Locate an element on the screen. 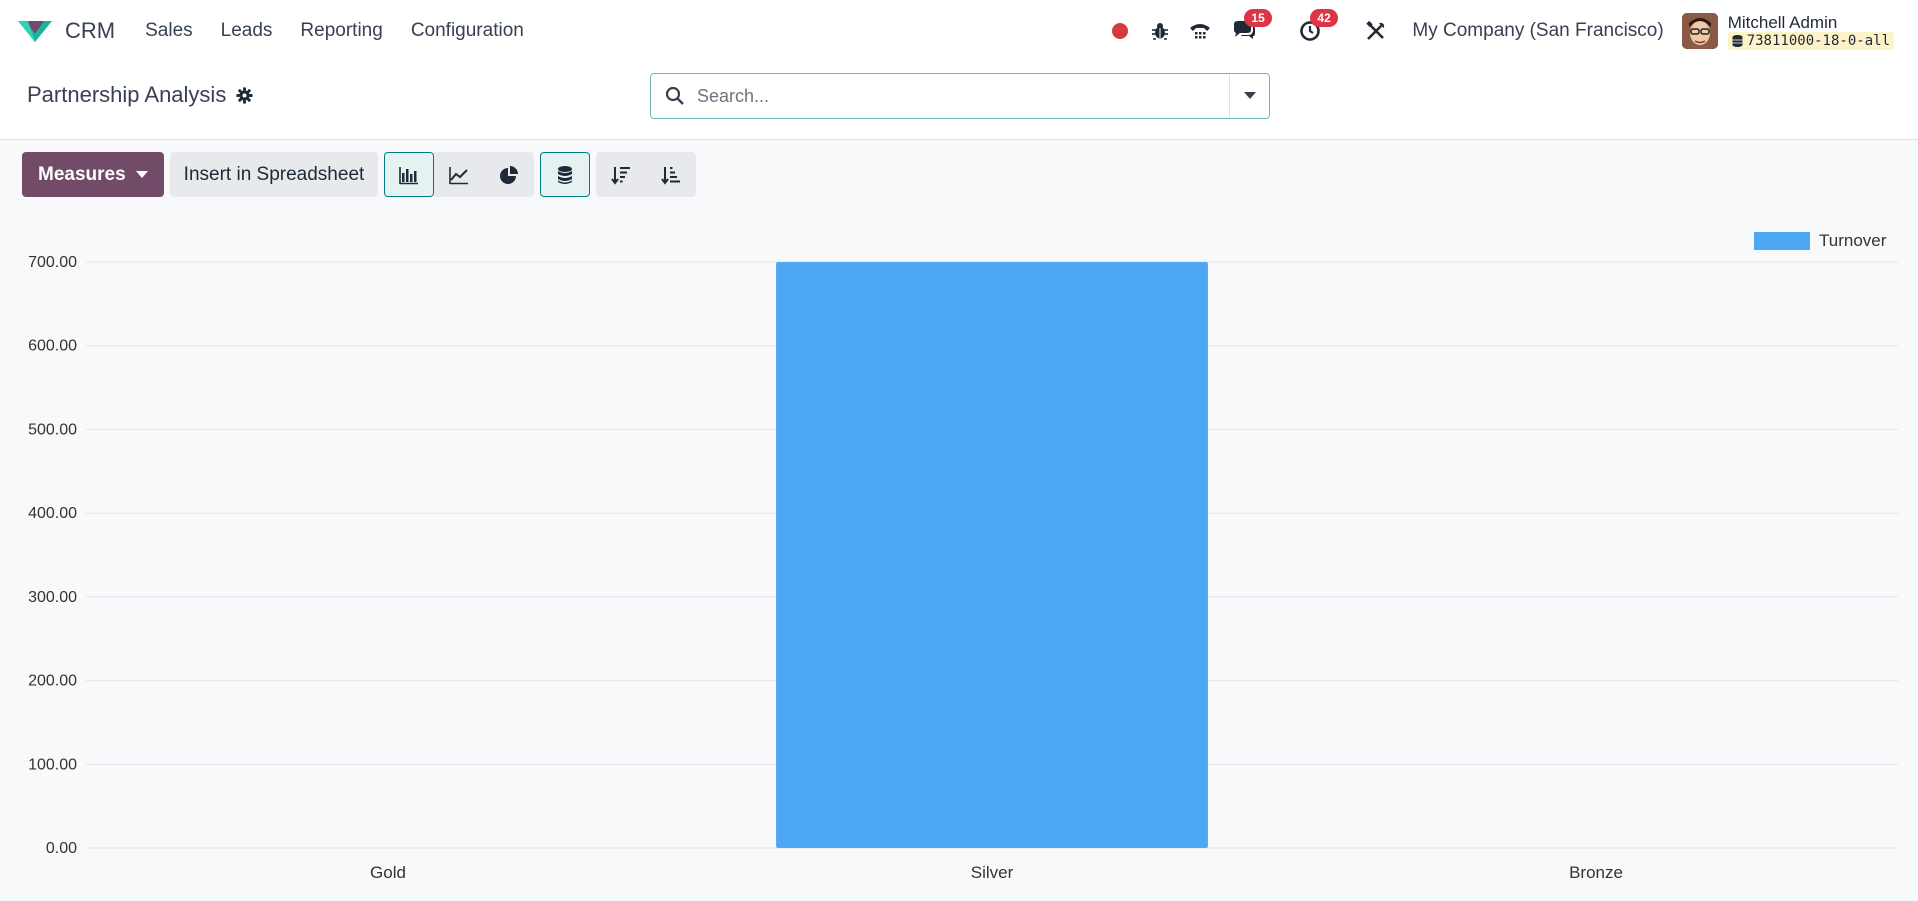 The width and height of the screenshot is (1918, 901). sort-descending-button is located at coordinates (621, 174).